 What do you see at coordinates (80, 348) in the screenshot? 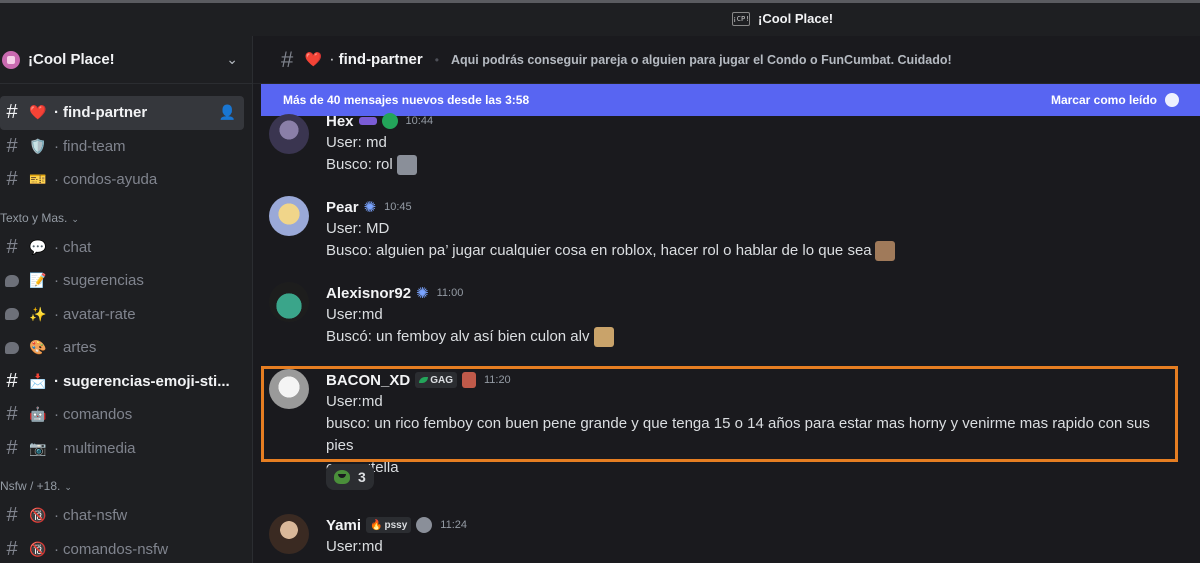
I see `channel-label: artes` at bounding box center [80, 348].